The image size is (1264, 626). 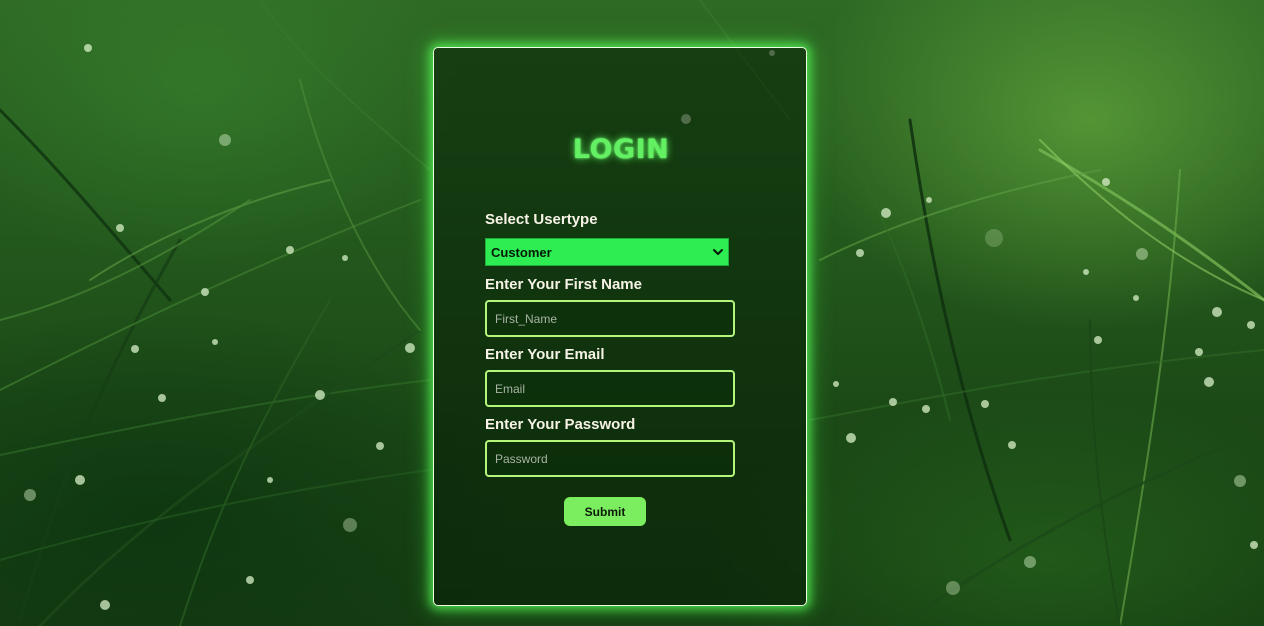 I want to click on usertype-selected-value: Customer, so click(x=521, y=252).